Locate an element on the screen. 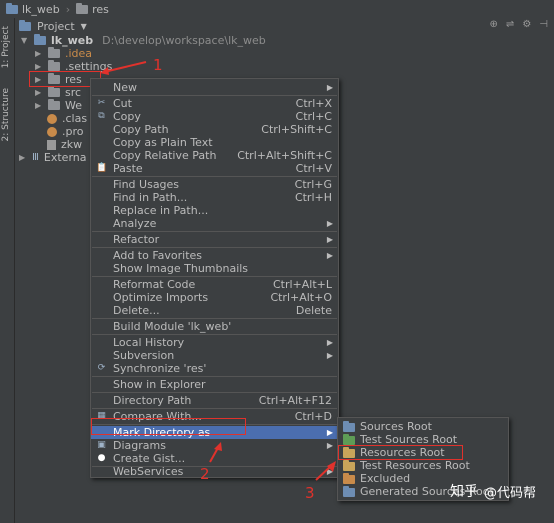 The width and height of the screenshot is (554, 523). settings-icon: ⚙ is located at coordinates (526, 24).